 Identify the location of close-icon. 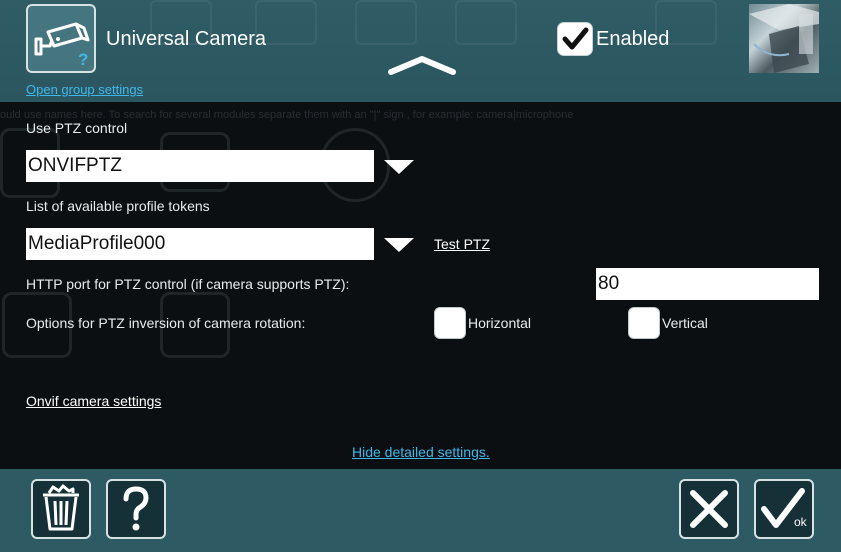
(709, 509).